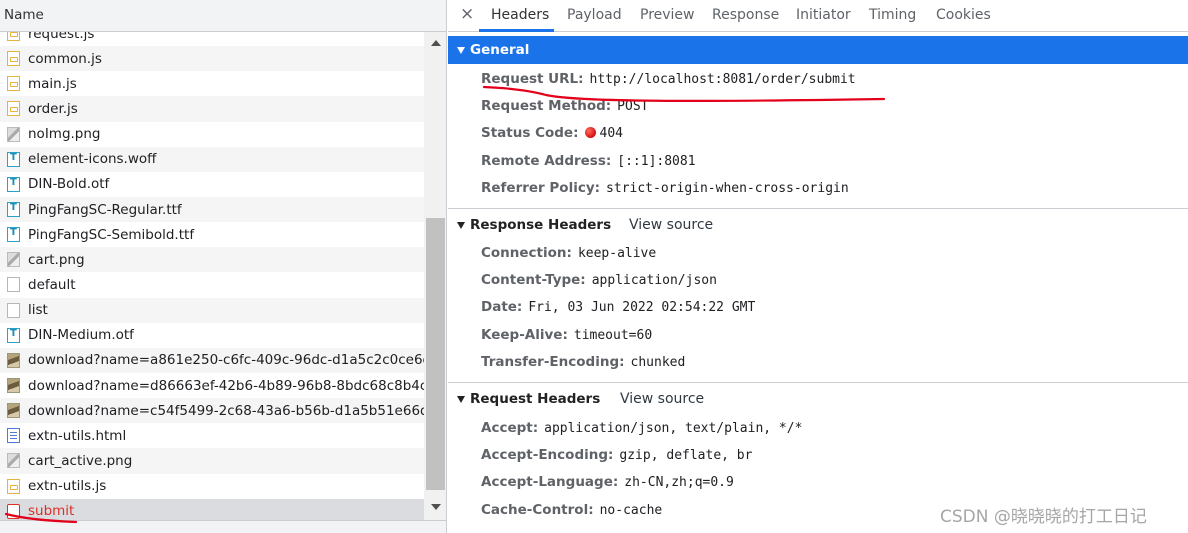  Describe the element at coordinates (13, 511) in the screenshot. I see `error-request-icon` at that location.